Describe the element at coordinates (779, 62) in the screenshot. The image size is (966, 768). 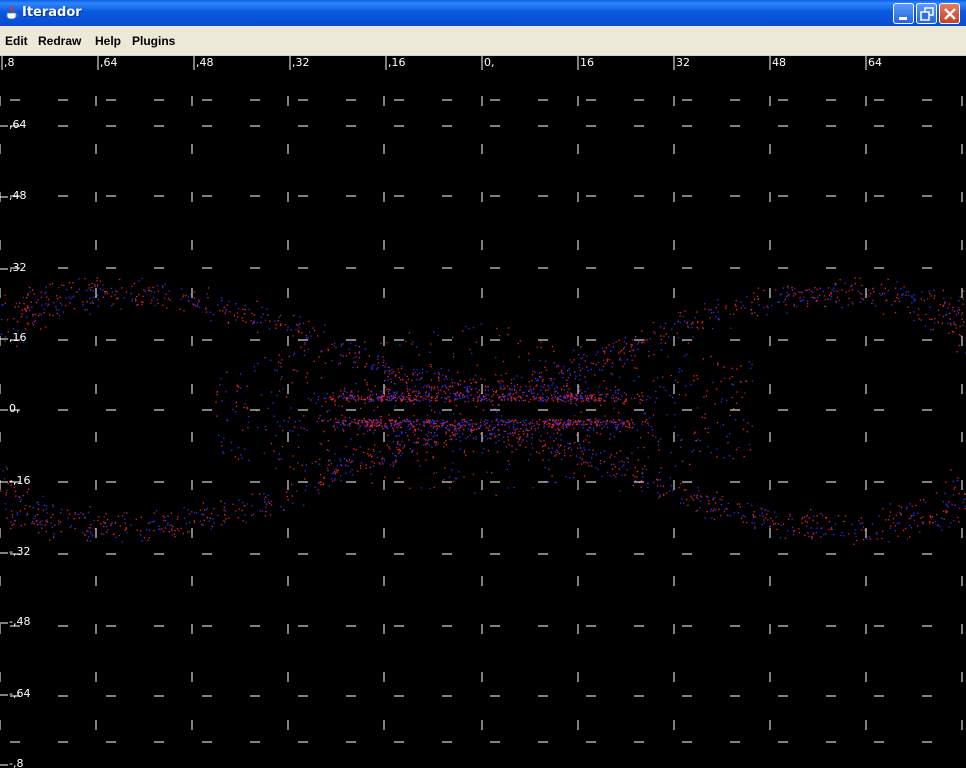
I see `x-tick-label: 48` at that location.